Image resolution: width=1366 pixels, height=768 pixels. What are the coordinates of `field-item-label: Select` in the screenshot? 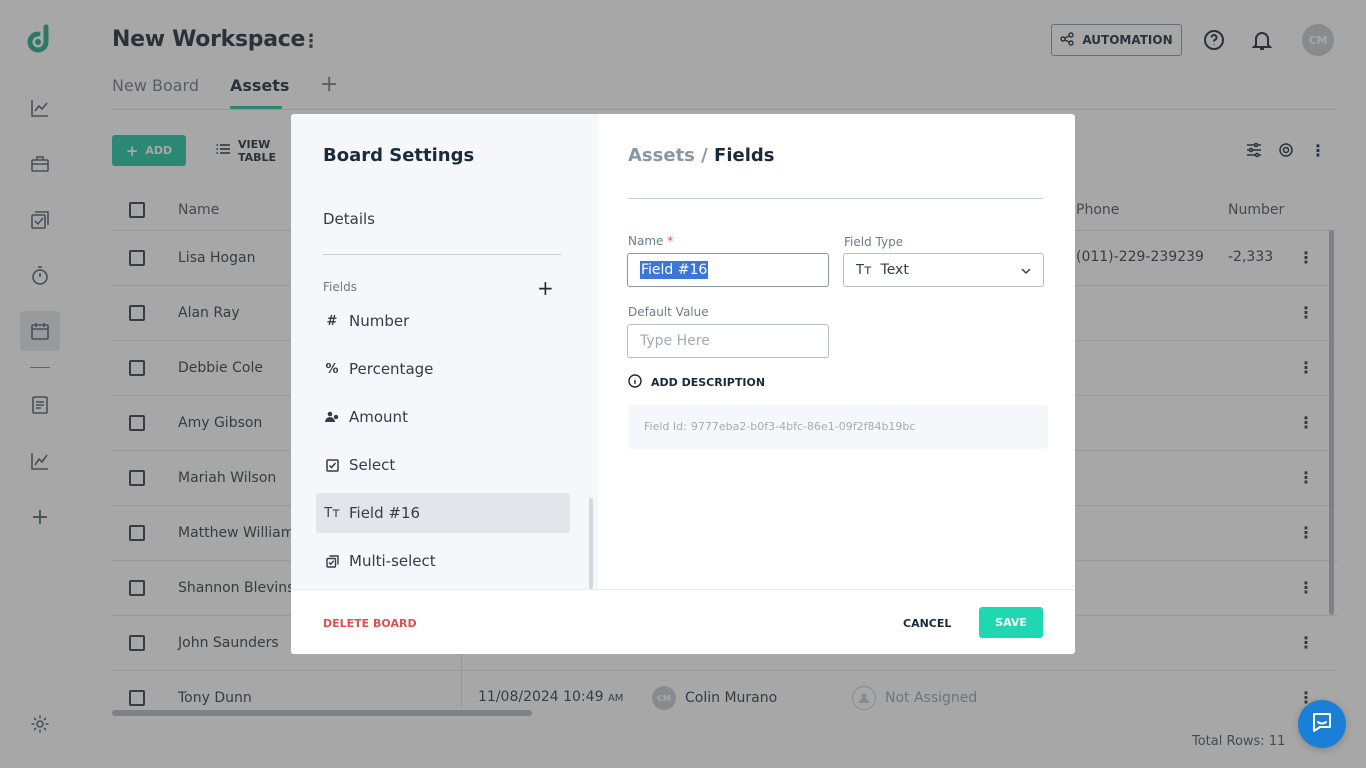 It's located at (372, 465).